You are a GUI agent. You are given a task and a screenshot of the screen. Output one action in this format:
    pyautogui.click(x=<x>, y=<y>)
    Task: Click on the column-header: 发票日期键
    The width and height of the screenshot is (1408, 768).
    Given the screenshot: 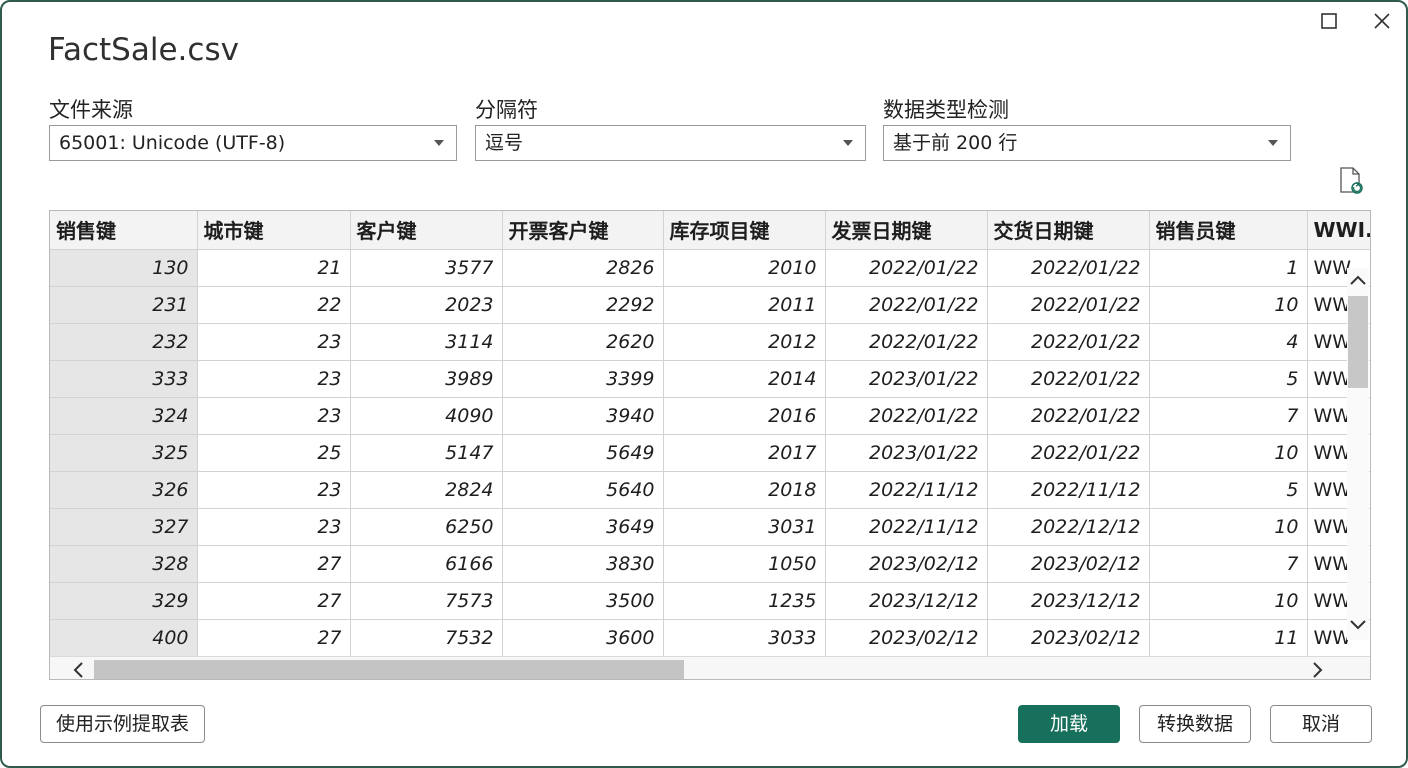 What is the action you would take?
    pyautogui.click(x=906, y=230)
    